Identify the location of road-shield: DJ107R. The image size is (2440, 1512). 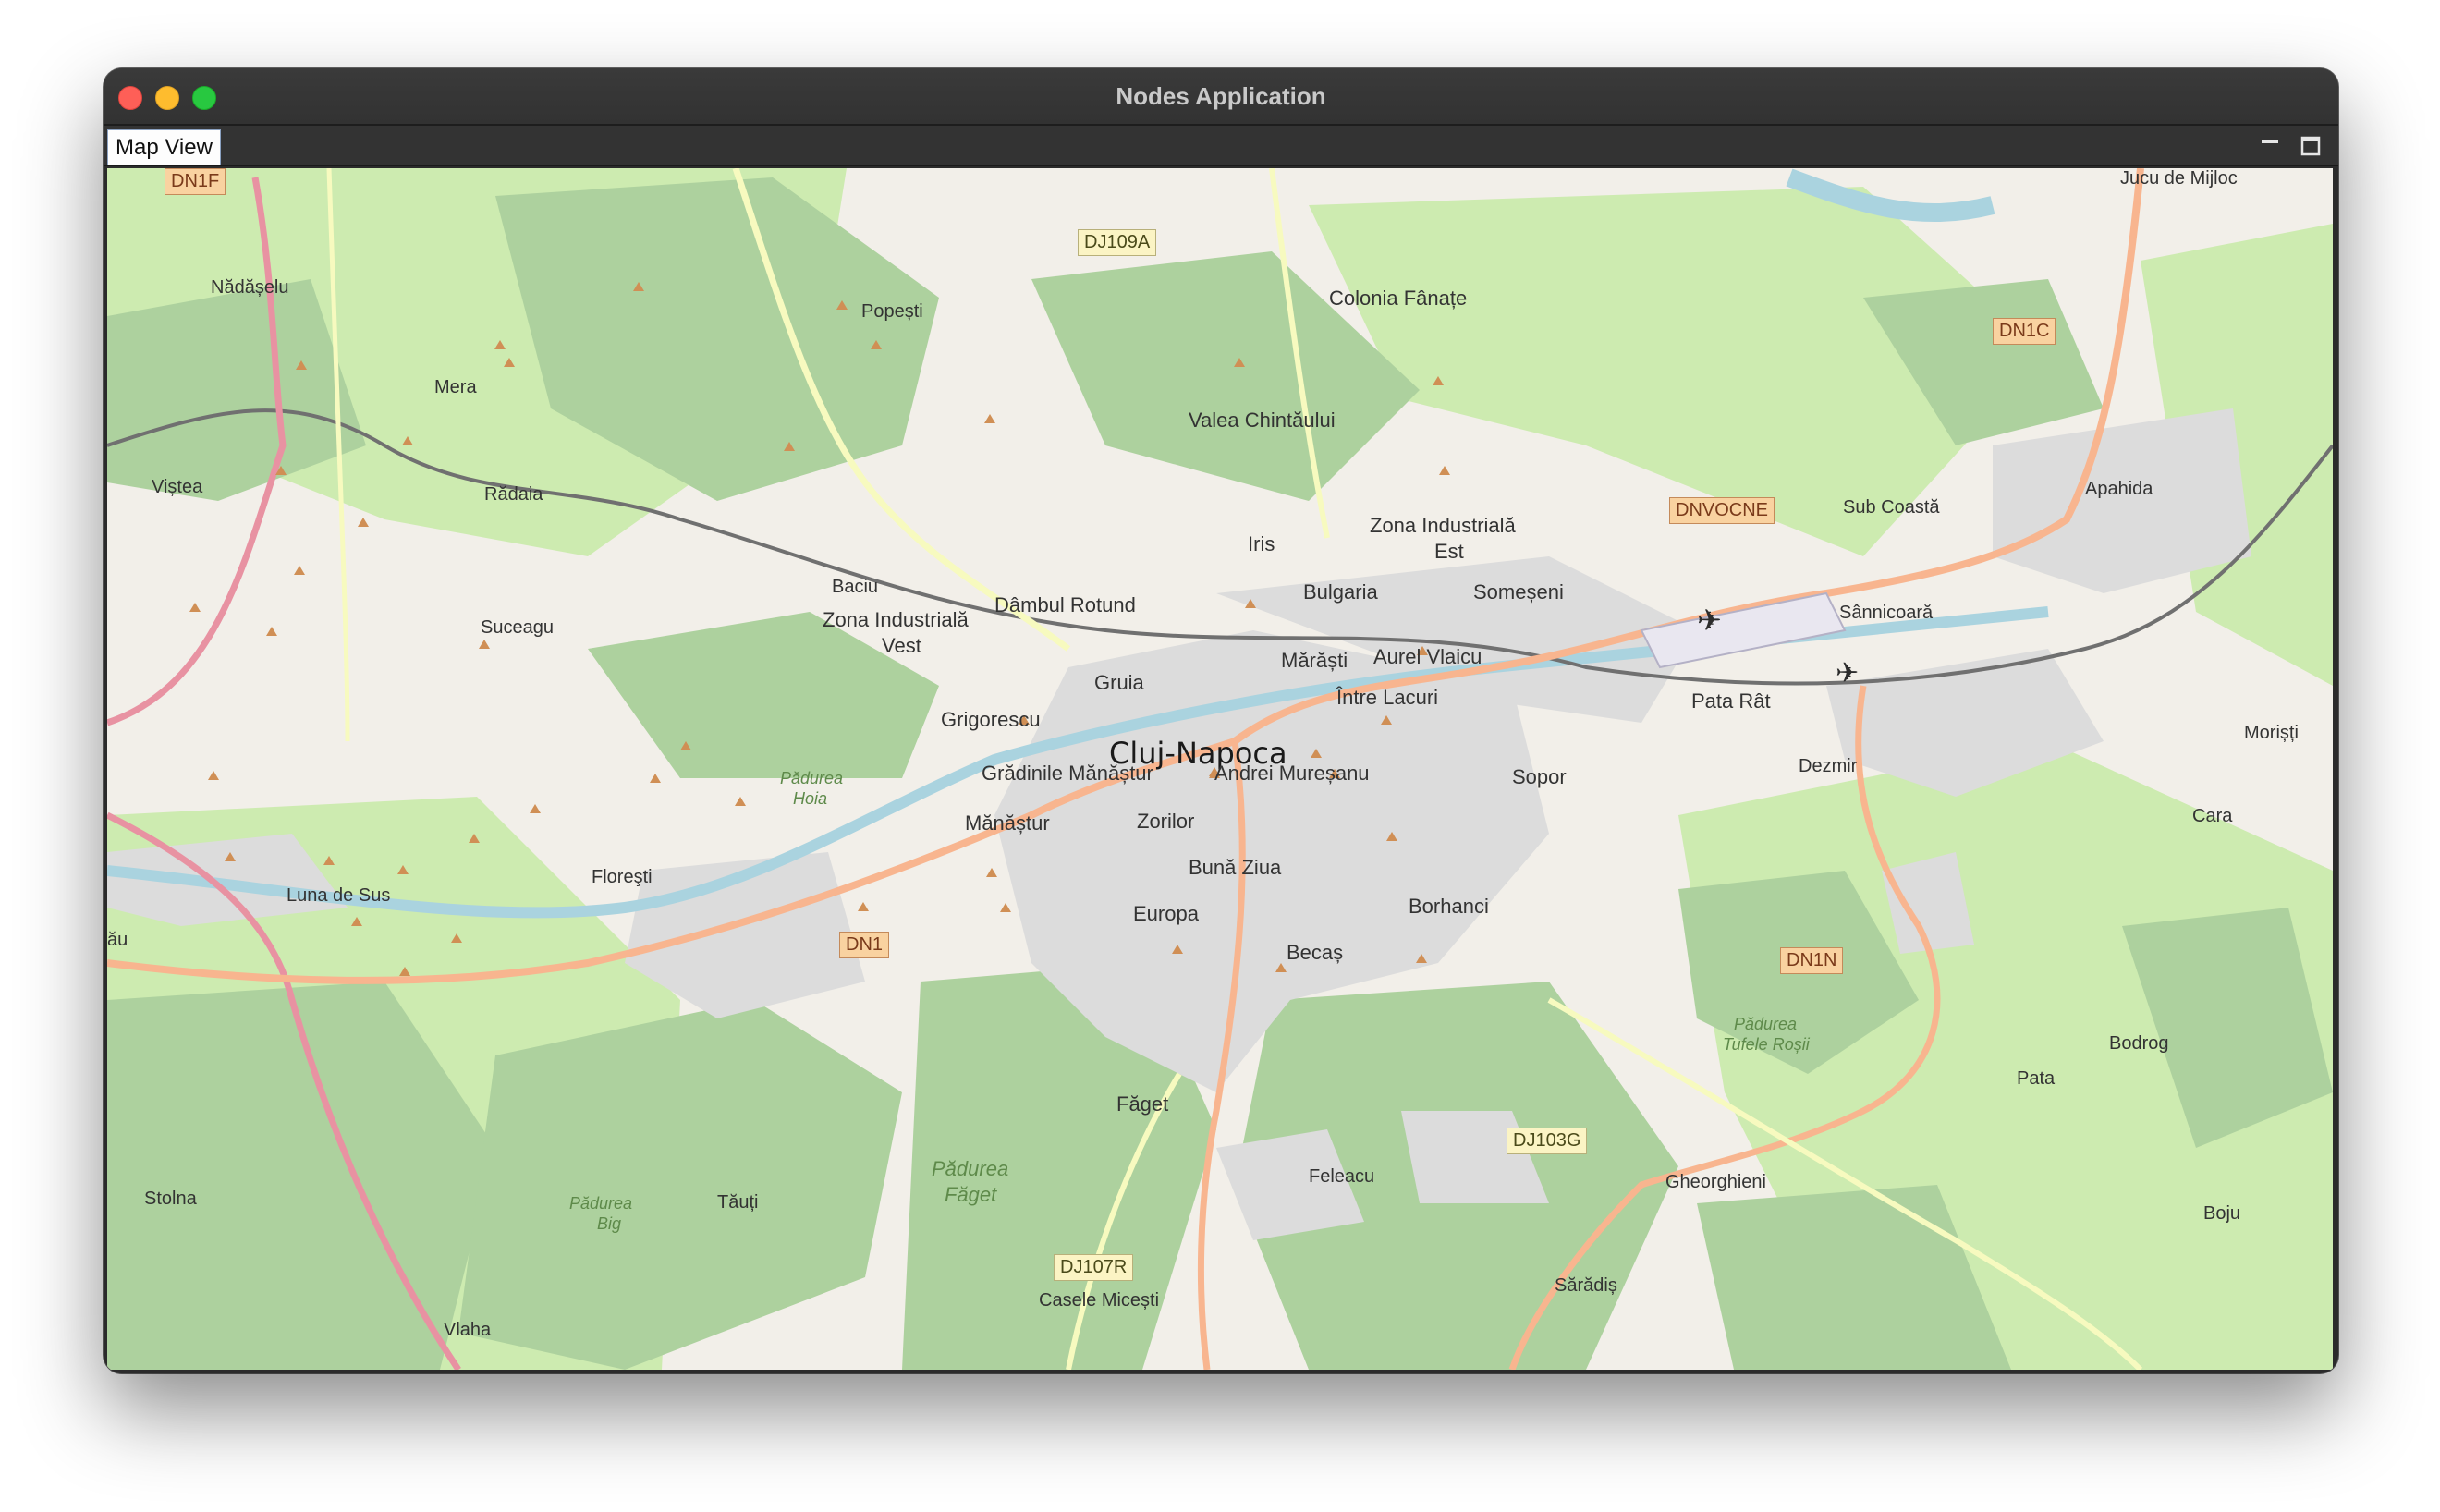
(1094, 1268).